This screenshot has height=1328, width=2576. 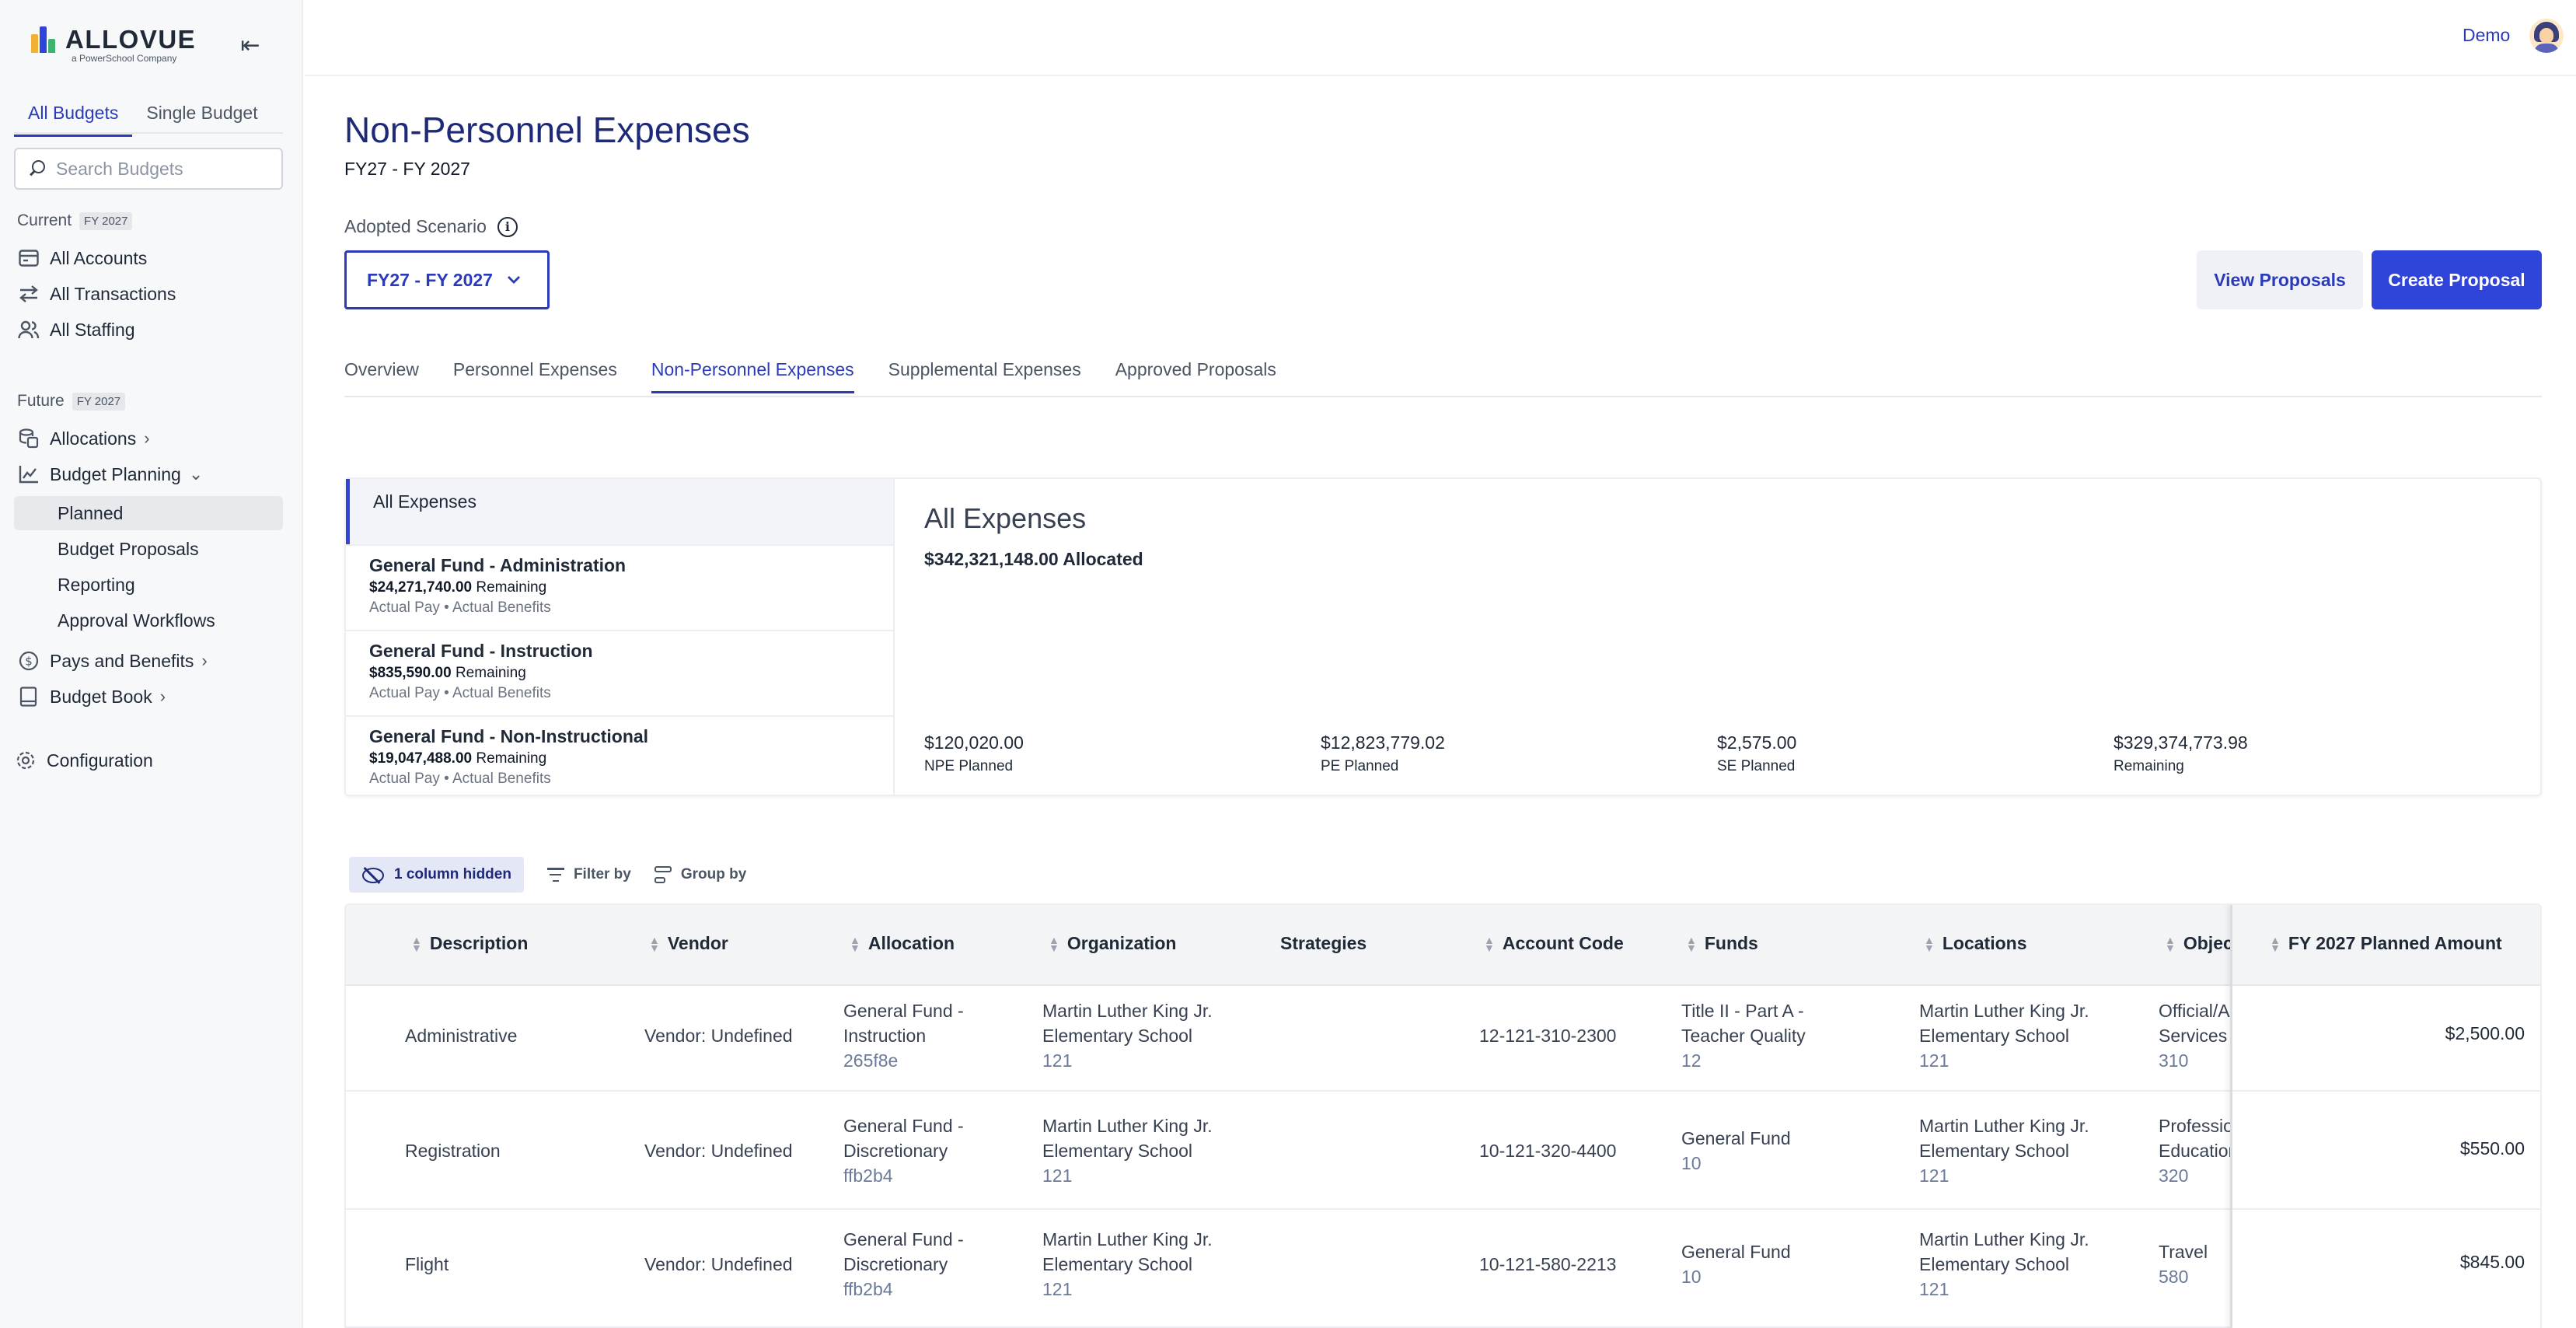 I want to click on stat-value: $12,823,779.02, so click(x=1383, y=742).